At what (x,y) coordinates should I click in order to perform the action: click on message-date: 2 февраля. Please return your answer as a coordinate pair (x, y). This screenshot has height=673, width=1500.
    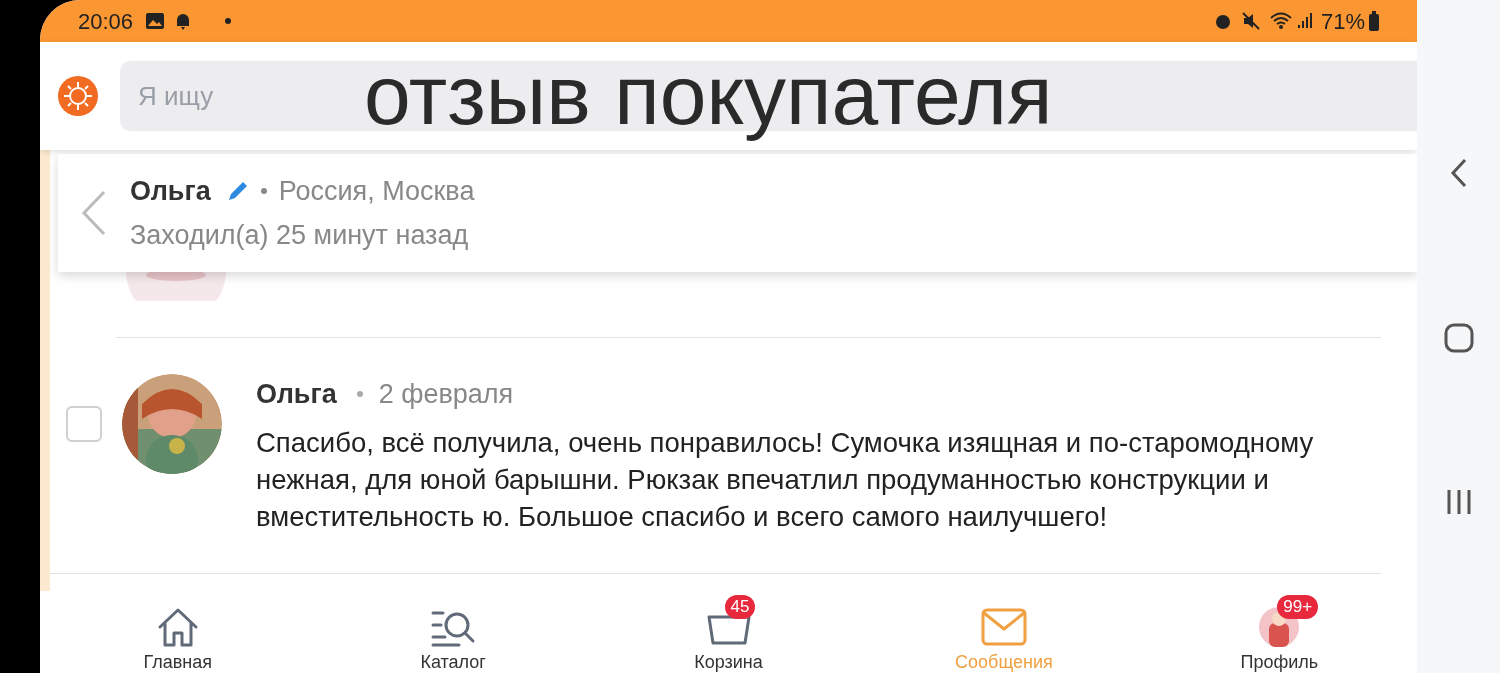
    Looking at the image, I should click on (446, 394).